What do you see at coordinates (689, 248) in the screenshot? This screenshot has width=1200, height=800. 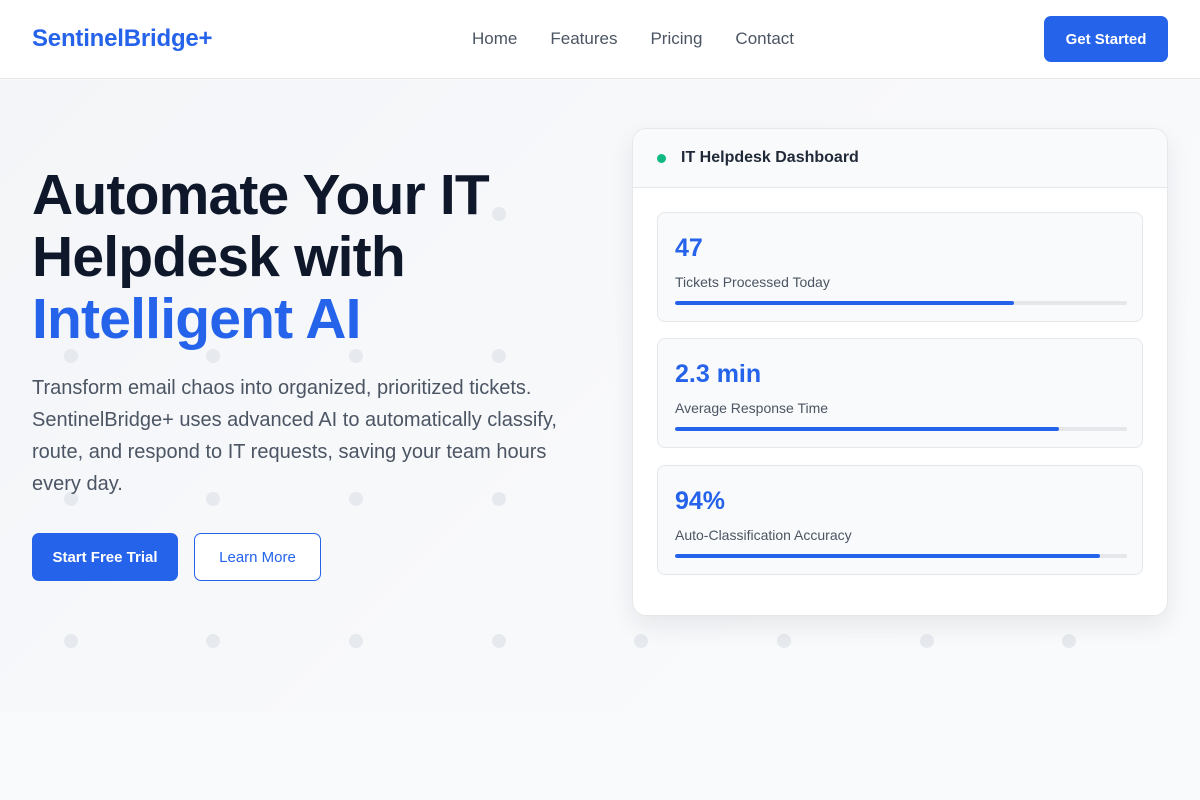 I see `metric-value: 47` at bounding box center [689, 248].